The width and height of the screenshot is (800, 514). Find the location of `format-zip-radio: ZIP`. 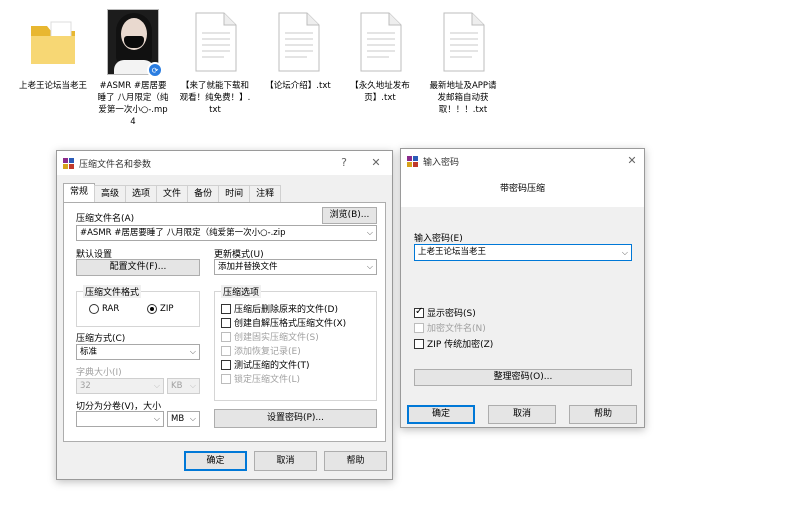

format-zip-radio: ZIP is located at coordinates (160, 309).